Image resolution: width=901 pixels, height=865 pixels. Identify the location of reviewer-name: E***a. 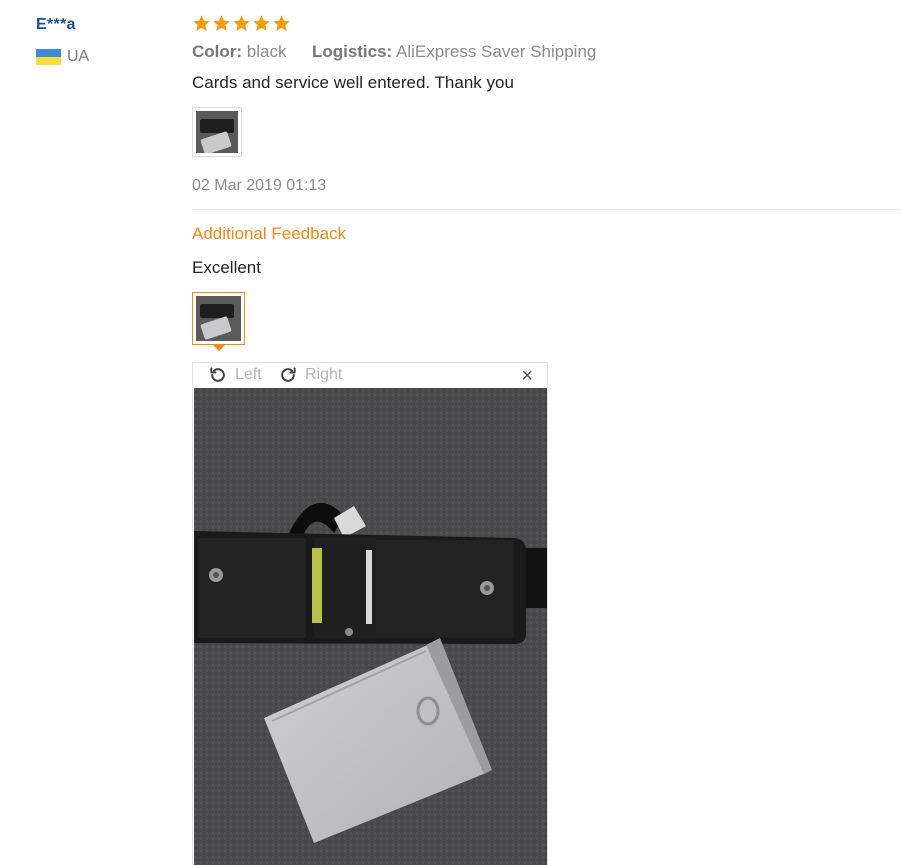
(56, 24).